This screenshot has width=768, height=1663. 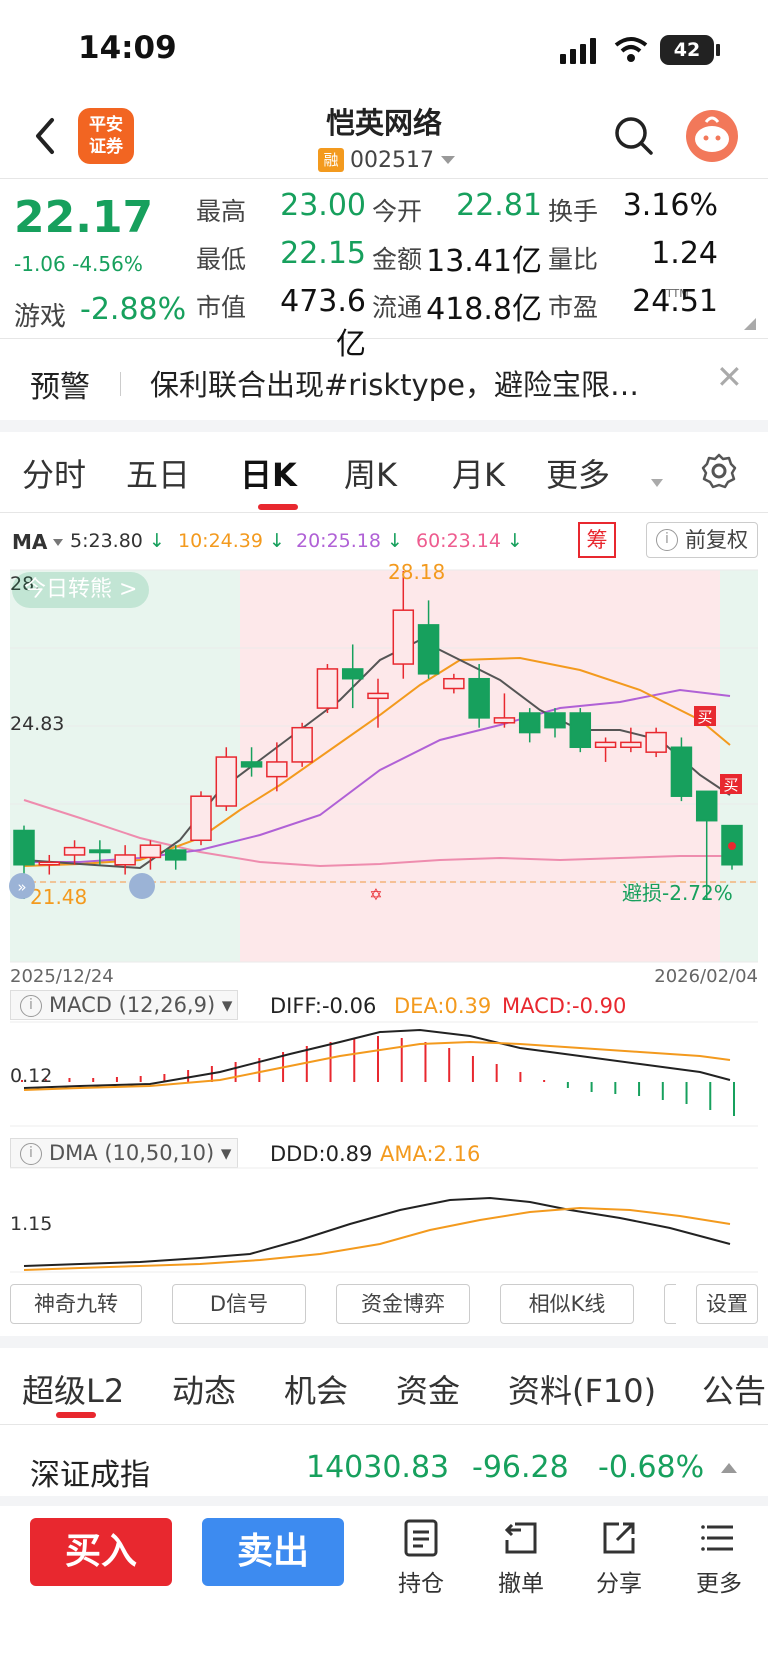 I want to click on dma-selector: DMA (10,50,10) ▾, so click(x=124, y=1153).